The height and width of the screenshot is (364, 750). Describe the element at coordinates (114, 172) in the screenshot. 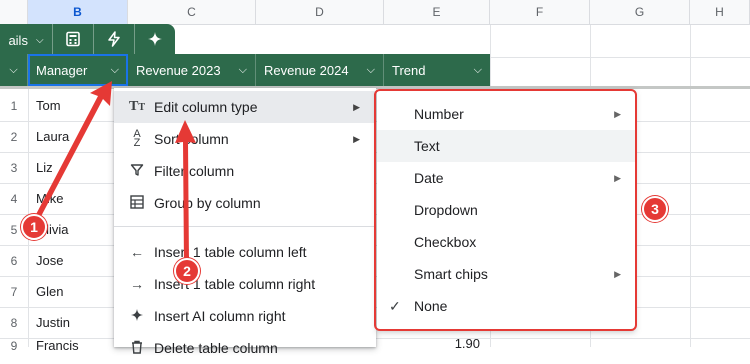

I see `annotation-arrows` at that location.